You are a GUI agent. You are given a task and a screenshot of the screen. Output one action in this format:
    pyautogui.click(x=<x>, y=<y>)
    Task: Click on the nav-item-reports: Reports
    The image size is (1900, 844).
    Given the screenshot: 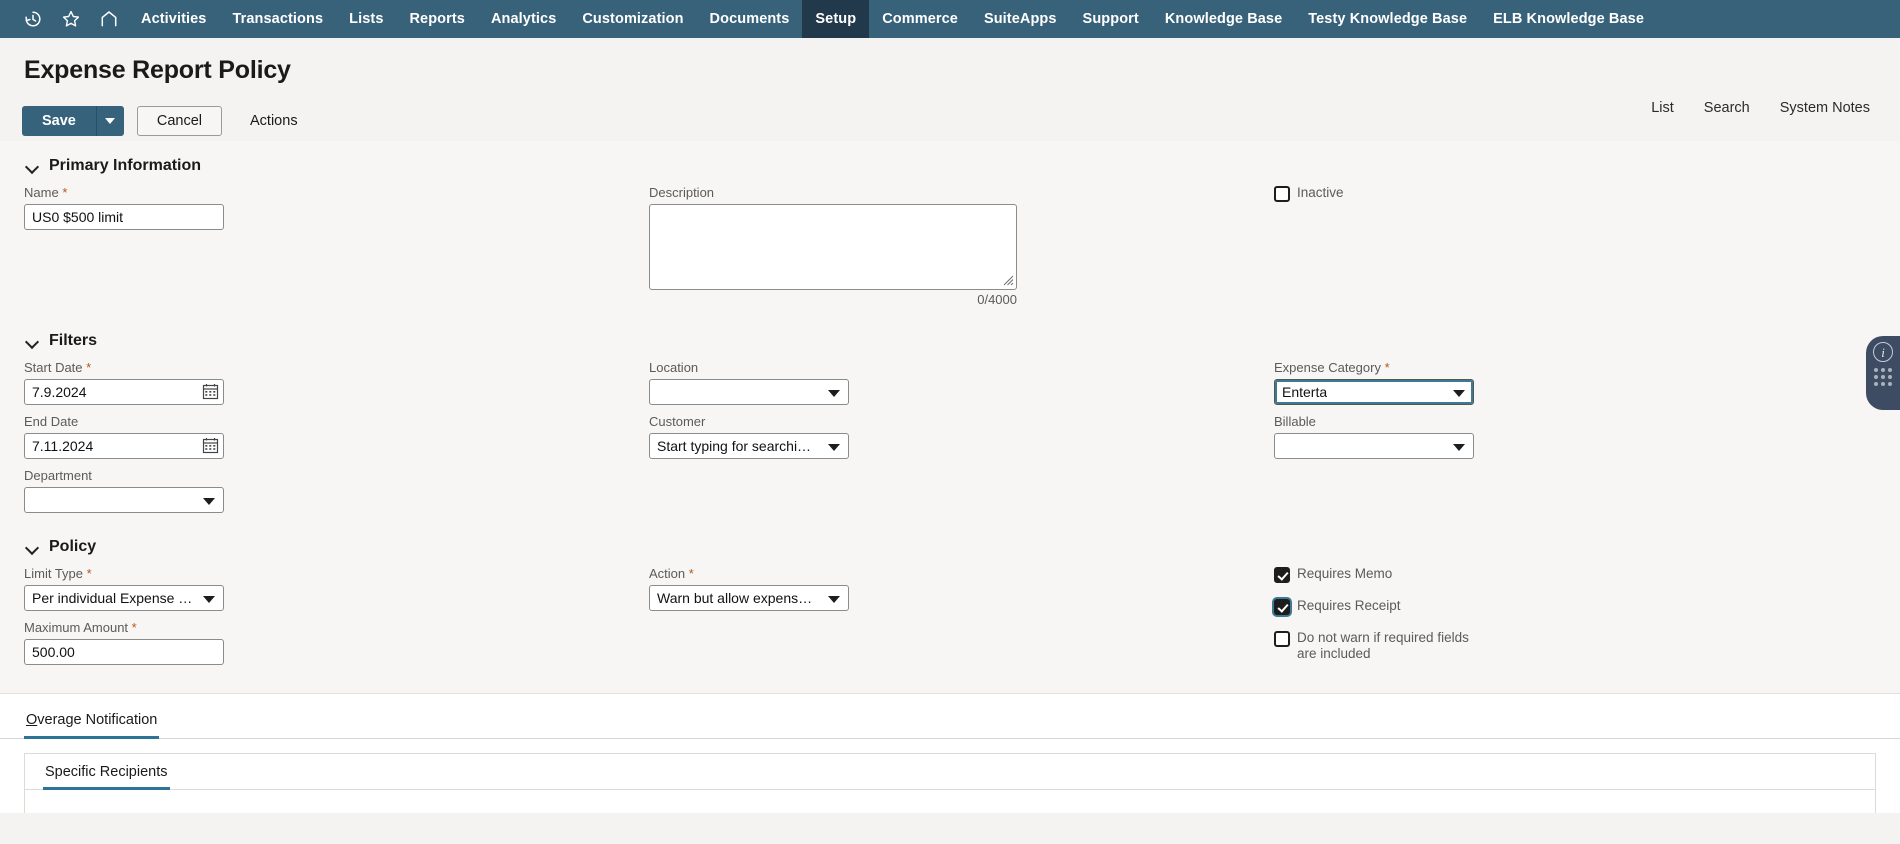 What is the action you would take?
    pyautogui.click(x=437, y=19)
    